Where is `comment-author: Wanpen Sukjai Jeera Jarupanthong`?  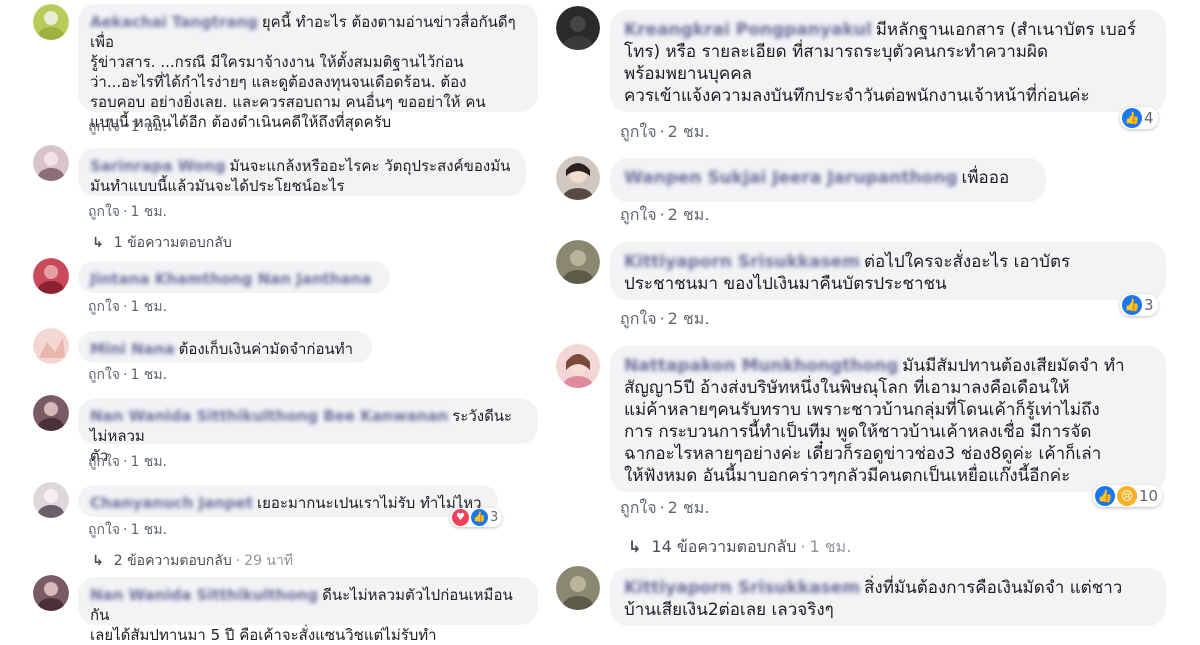
comment-author: Wanpen Sukjai Jeera Jarupanthong is located at coordinates (791, 178).